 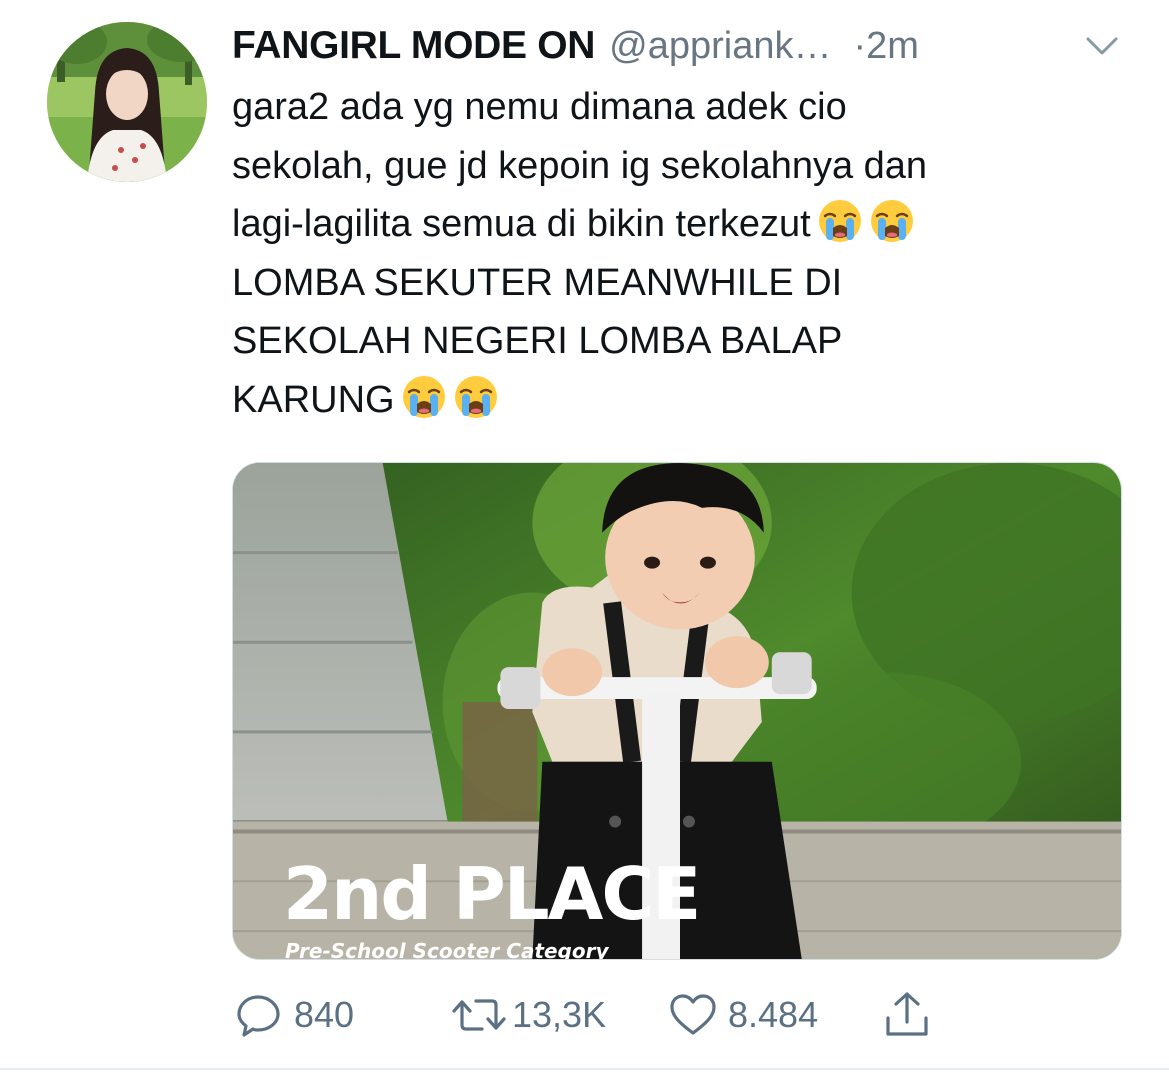 I want to click on tweet-text-line: SEKOLAH NEGERI LOMBA BALAP, so click(x=672, y=341).